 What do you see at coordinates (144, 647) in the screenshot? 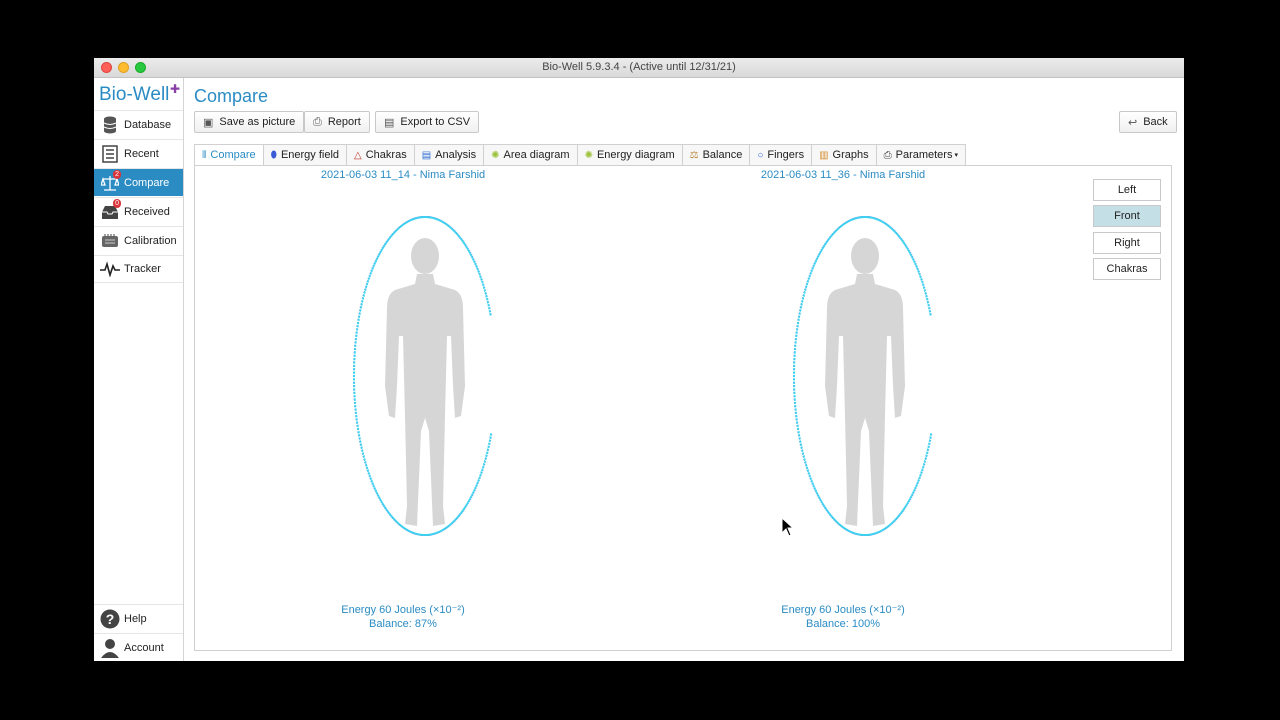
I see `sidebar-item-label: Account` at bounding box center [144, 647].